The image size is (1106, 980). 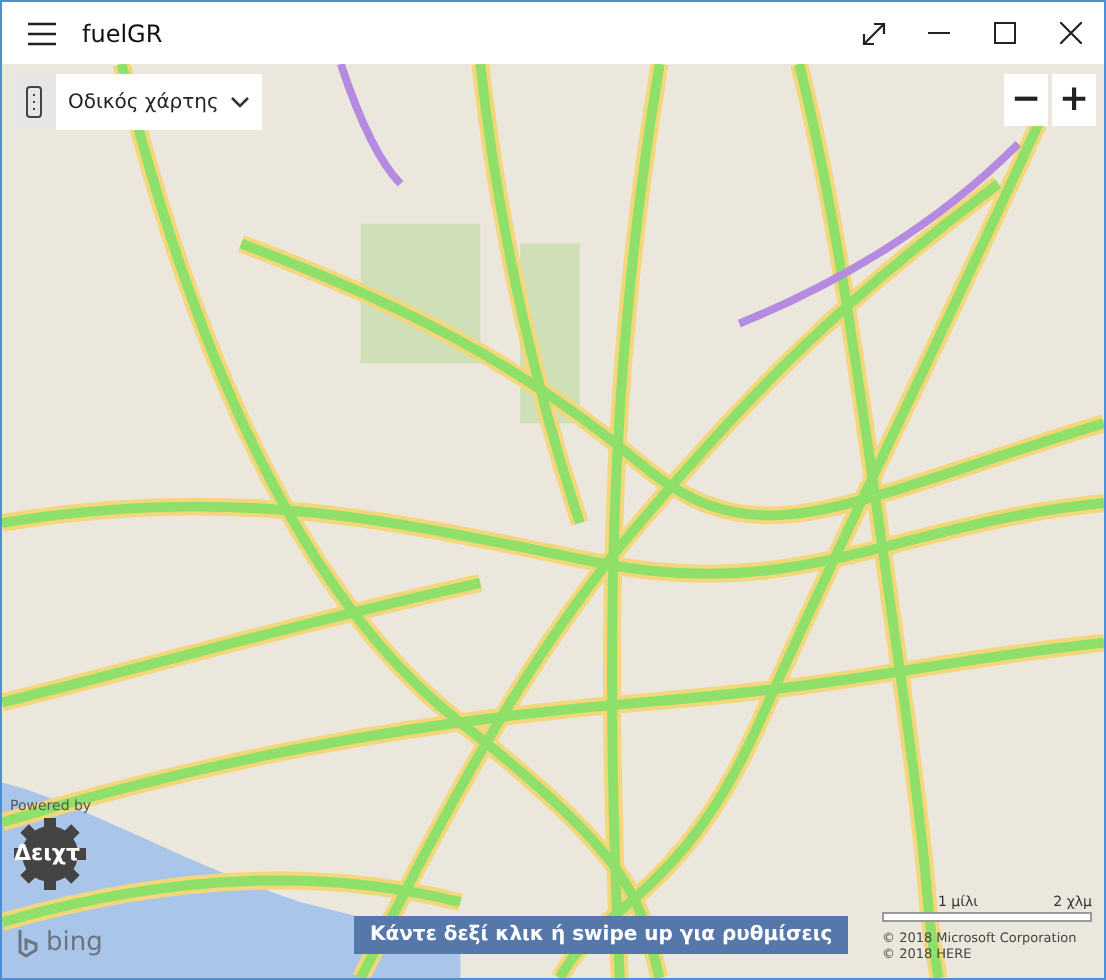 I want to click on gear-logo: Δειχτ, so click(x=50, y=854).